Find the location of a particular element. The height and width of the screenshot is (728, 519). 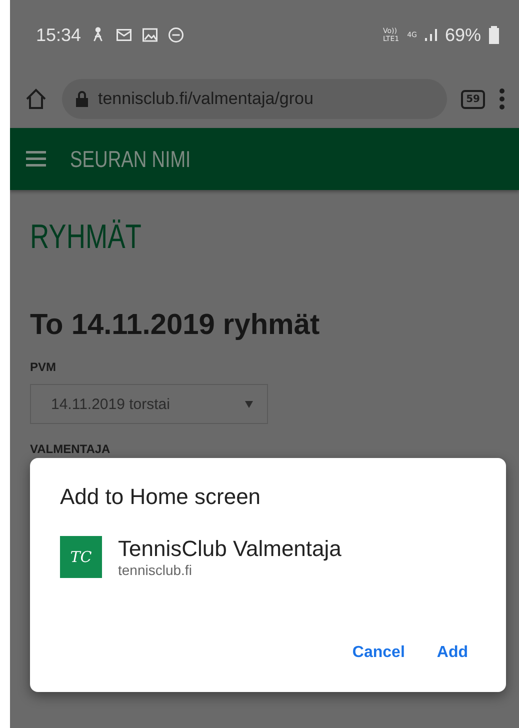

url-text: tennisclub.fi/valmentaja/grou is located at coordinates (206, 99).